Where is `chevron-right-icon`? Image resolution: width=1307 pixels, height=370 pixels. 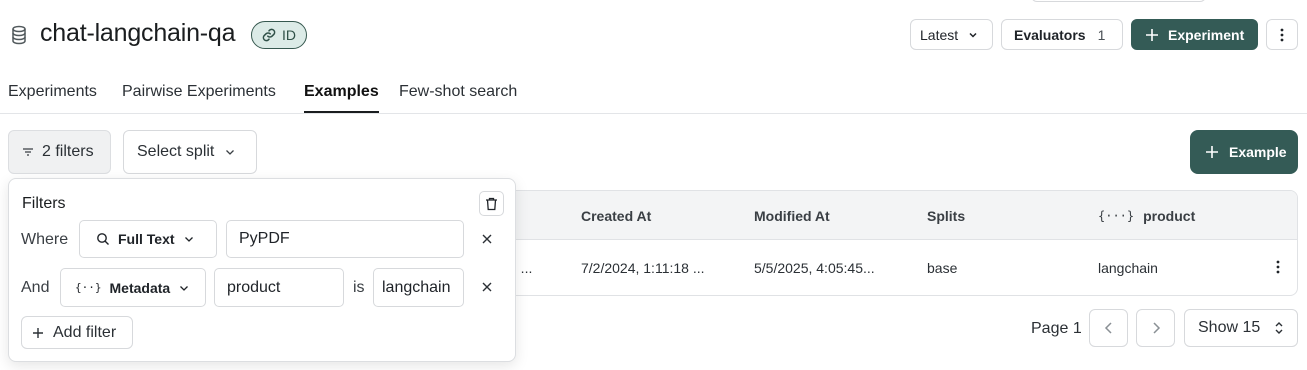
chevron-right-icon is located at coordinates (1156, 328).